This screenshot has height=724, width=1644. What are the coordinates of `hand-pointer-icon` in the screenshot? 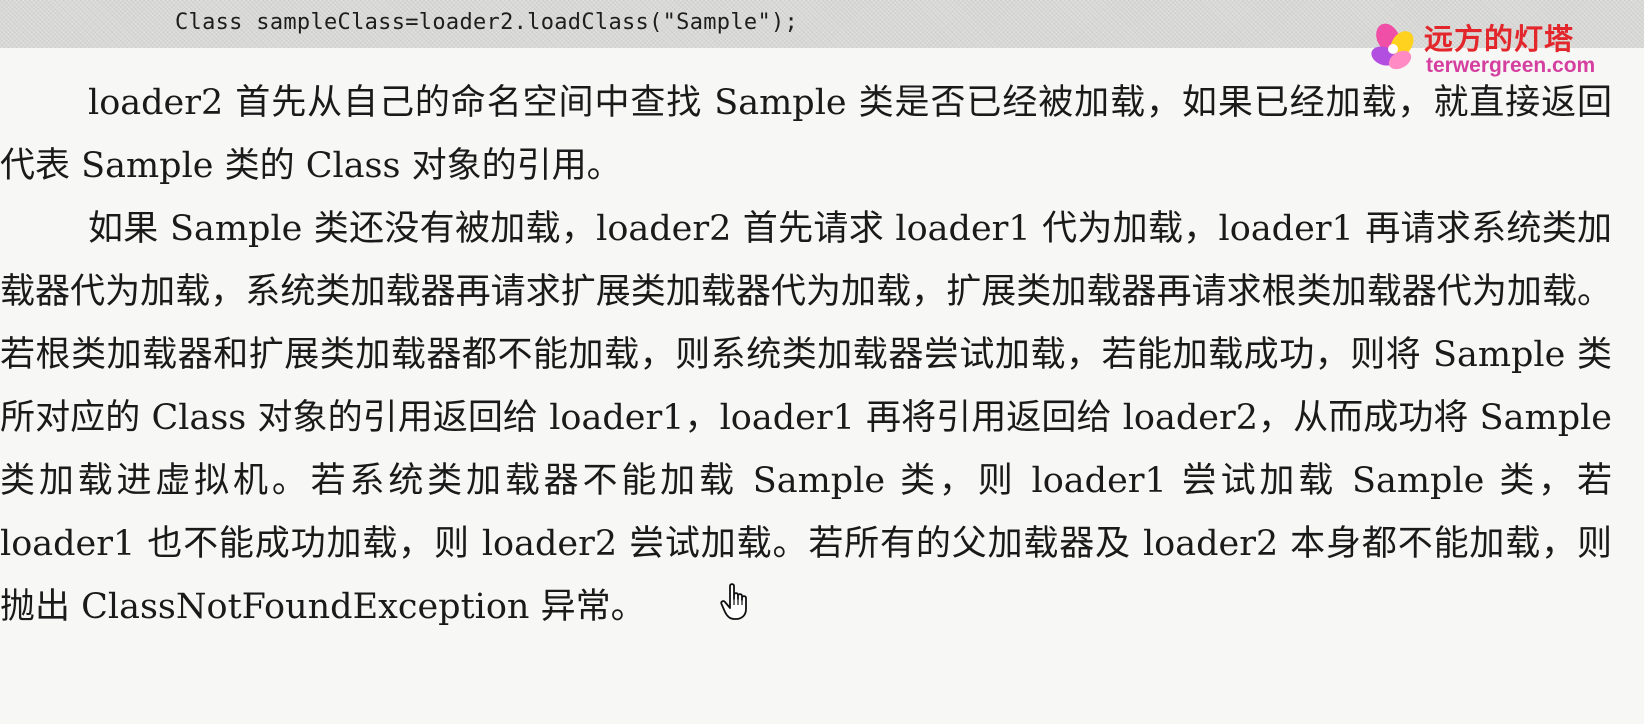 It's located at (733, 601).